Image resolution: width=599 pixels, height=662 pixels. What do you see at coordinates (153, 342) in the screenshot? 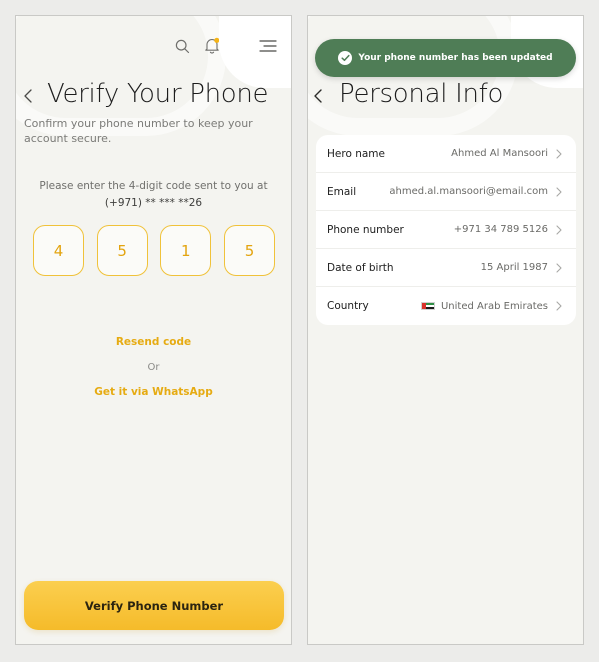
I see `resend-code-link: Resend code` at bounding box center [153, 342].